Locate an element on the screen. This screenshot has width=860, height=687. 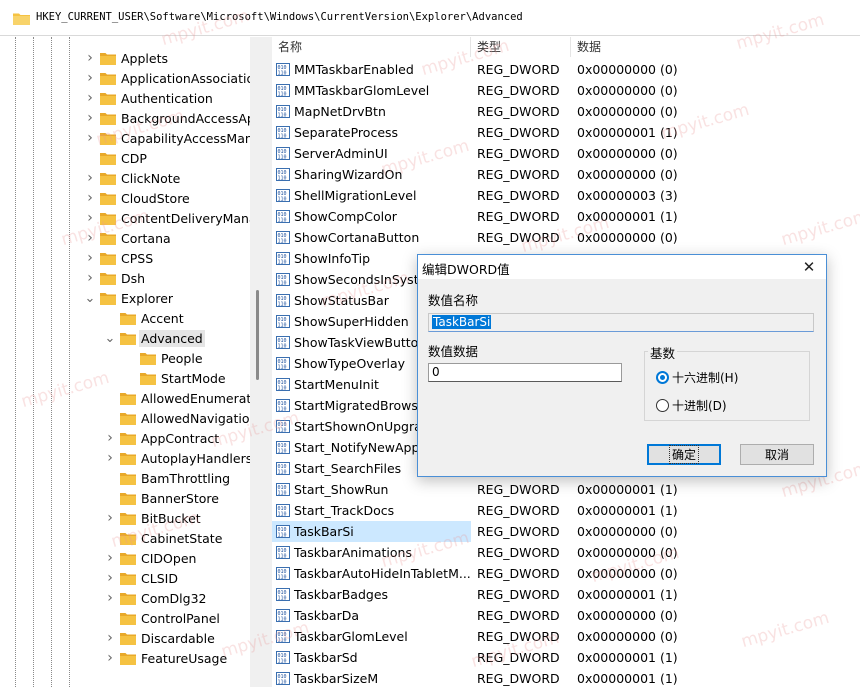
tree-node: ⌄ Explorer is located at coordinates (129, 298).